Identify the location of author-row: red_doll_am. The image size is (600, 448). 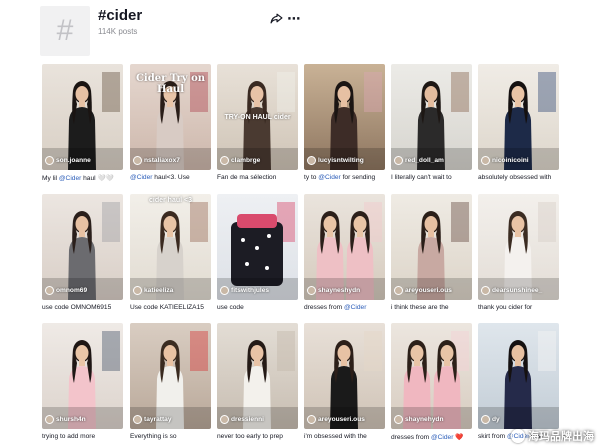
(419, 160).